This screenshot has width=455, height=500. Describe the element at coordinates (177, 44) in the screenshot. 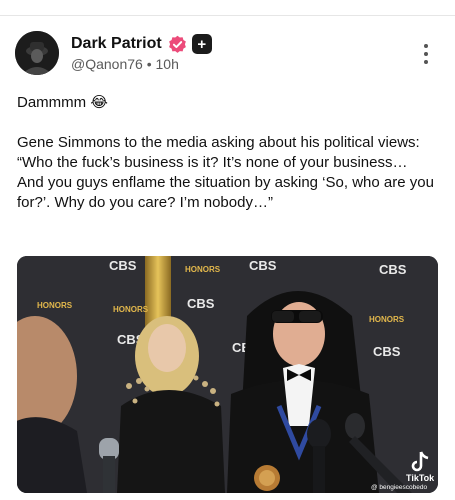

I see `verified-badge-icon` at that location.